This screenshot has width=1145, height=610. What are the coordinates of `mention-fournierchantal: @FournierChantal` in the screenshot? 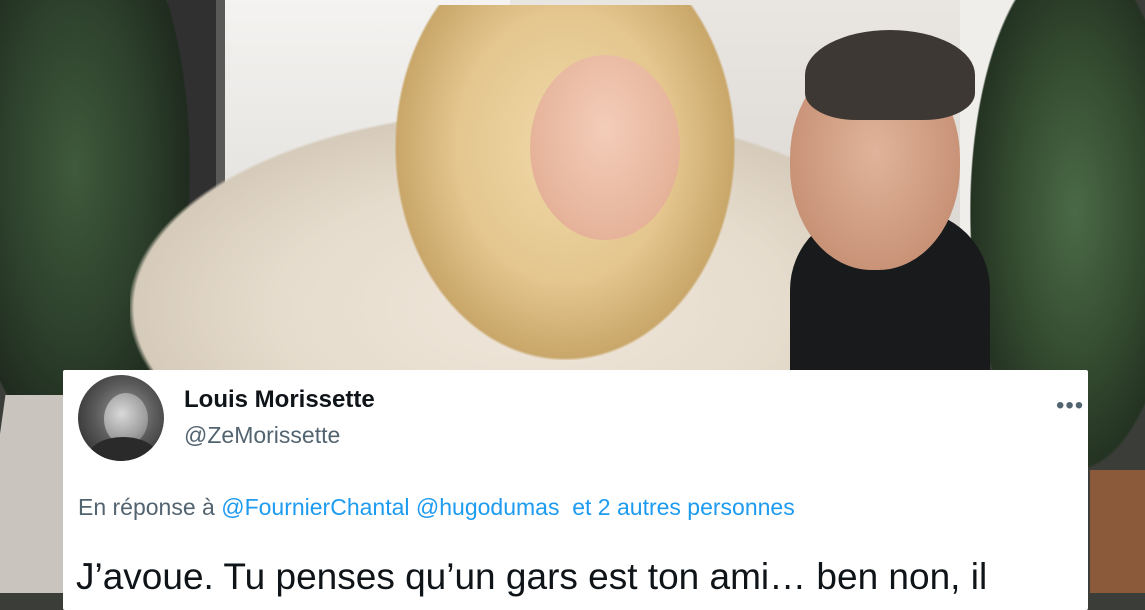 It's located at (315, 507).